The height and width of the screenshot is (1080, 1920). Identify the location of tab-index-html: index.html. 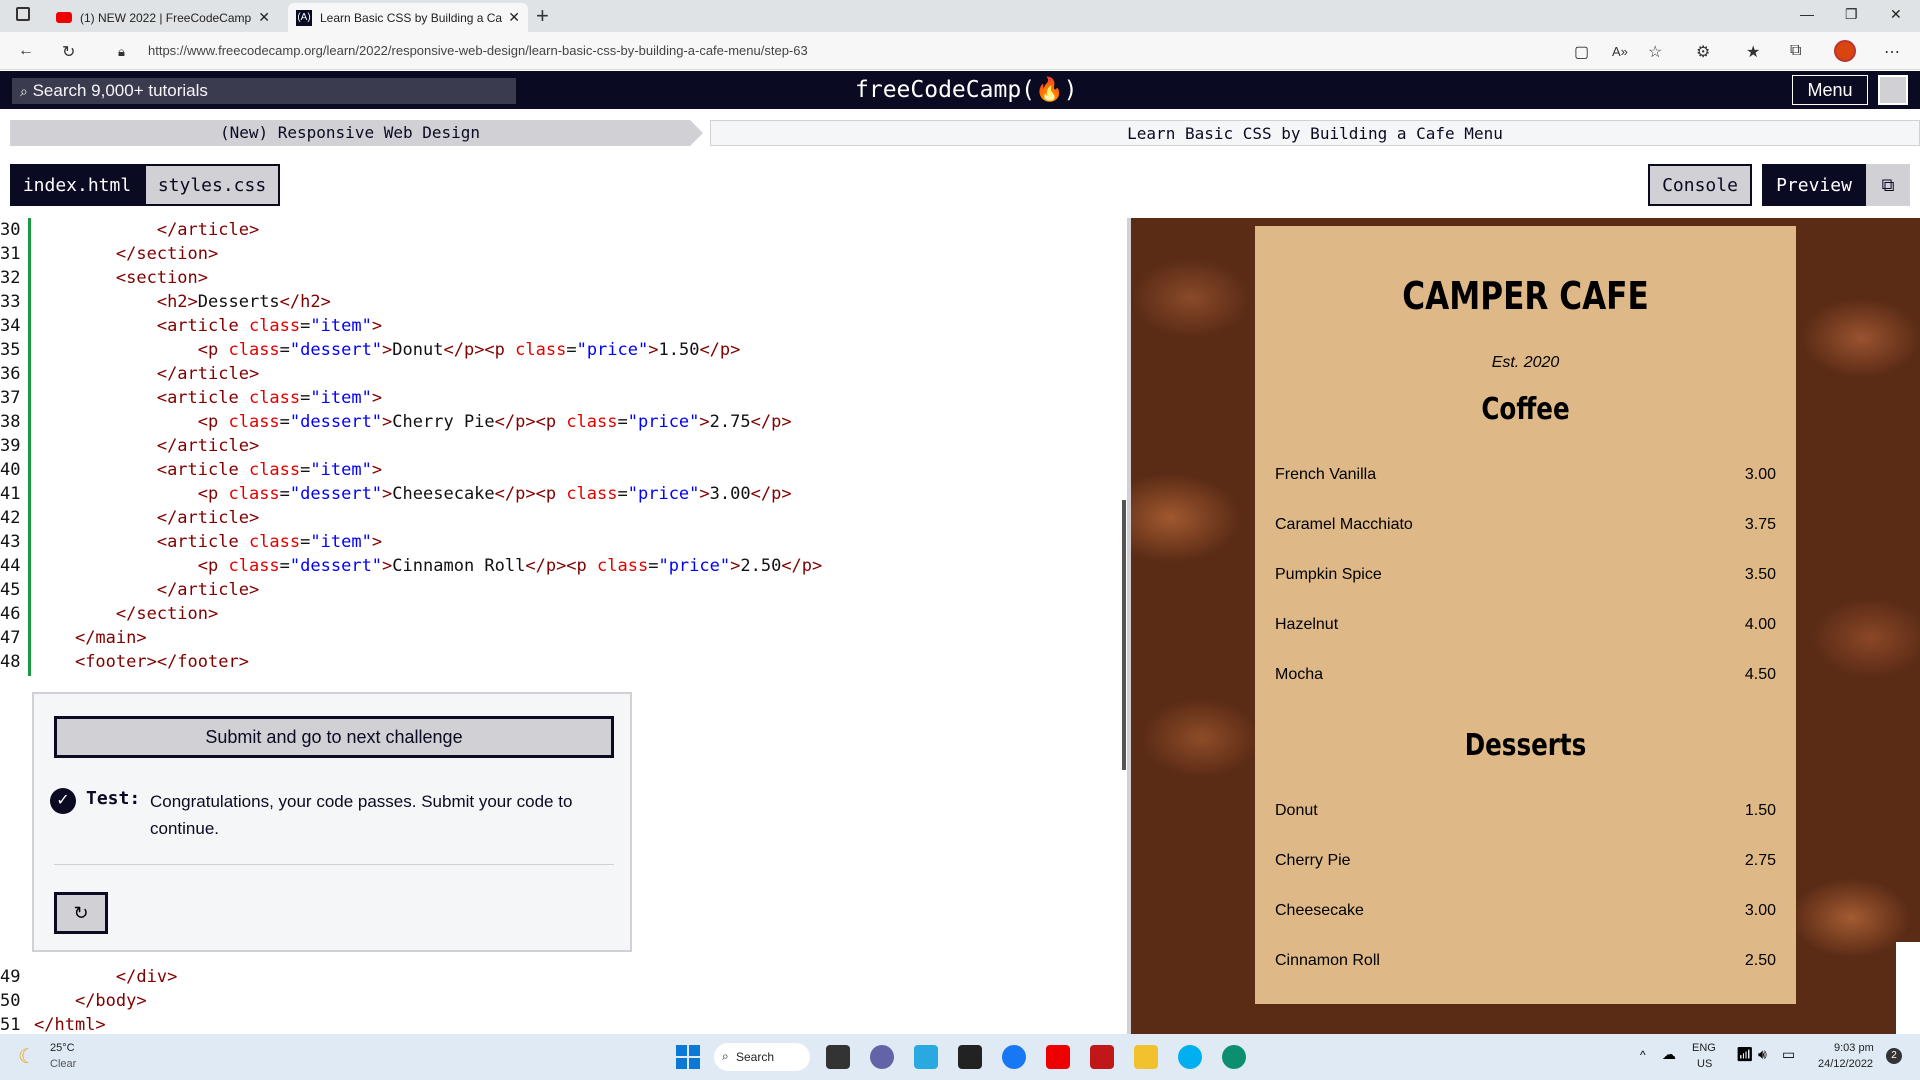
(77, 185).